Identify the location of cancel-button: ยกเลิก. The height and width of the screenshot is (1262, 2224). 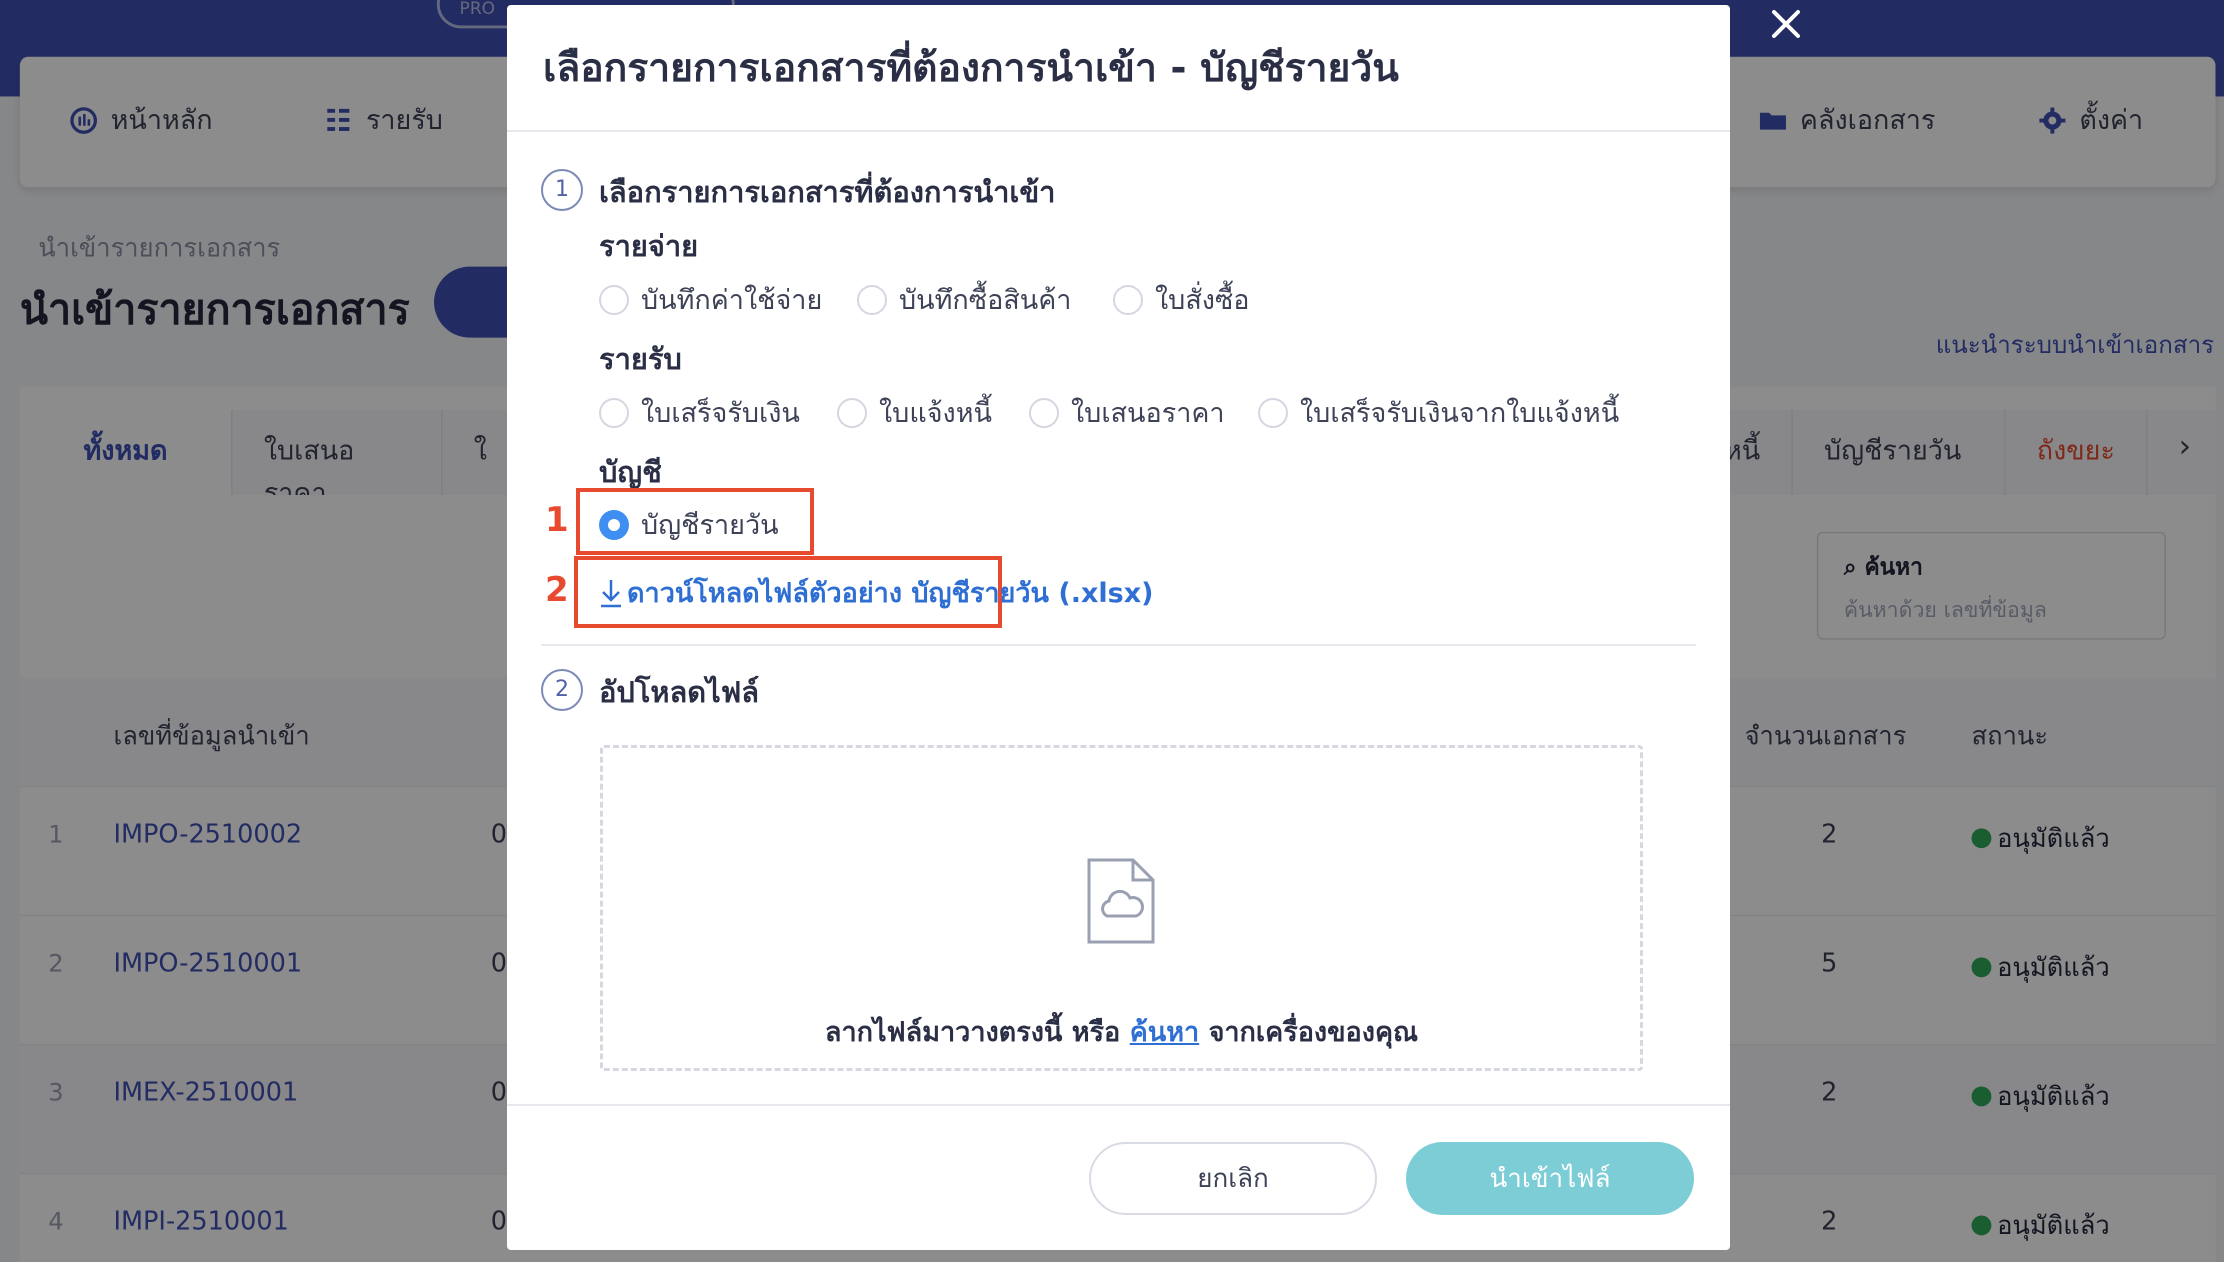
(1233, 1178).